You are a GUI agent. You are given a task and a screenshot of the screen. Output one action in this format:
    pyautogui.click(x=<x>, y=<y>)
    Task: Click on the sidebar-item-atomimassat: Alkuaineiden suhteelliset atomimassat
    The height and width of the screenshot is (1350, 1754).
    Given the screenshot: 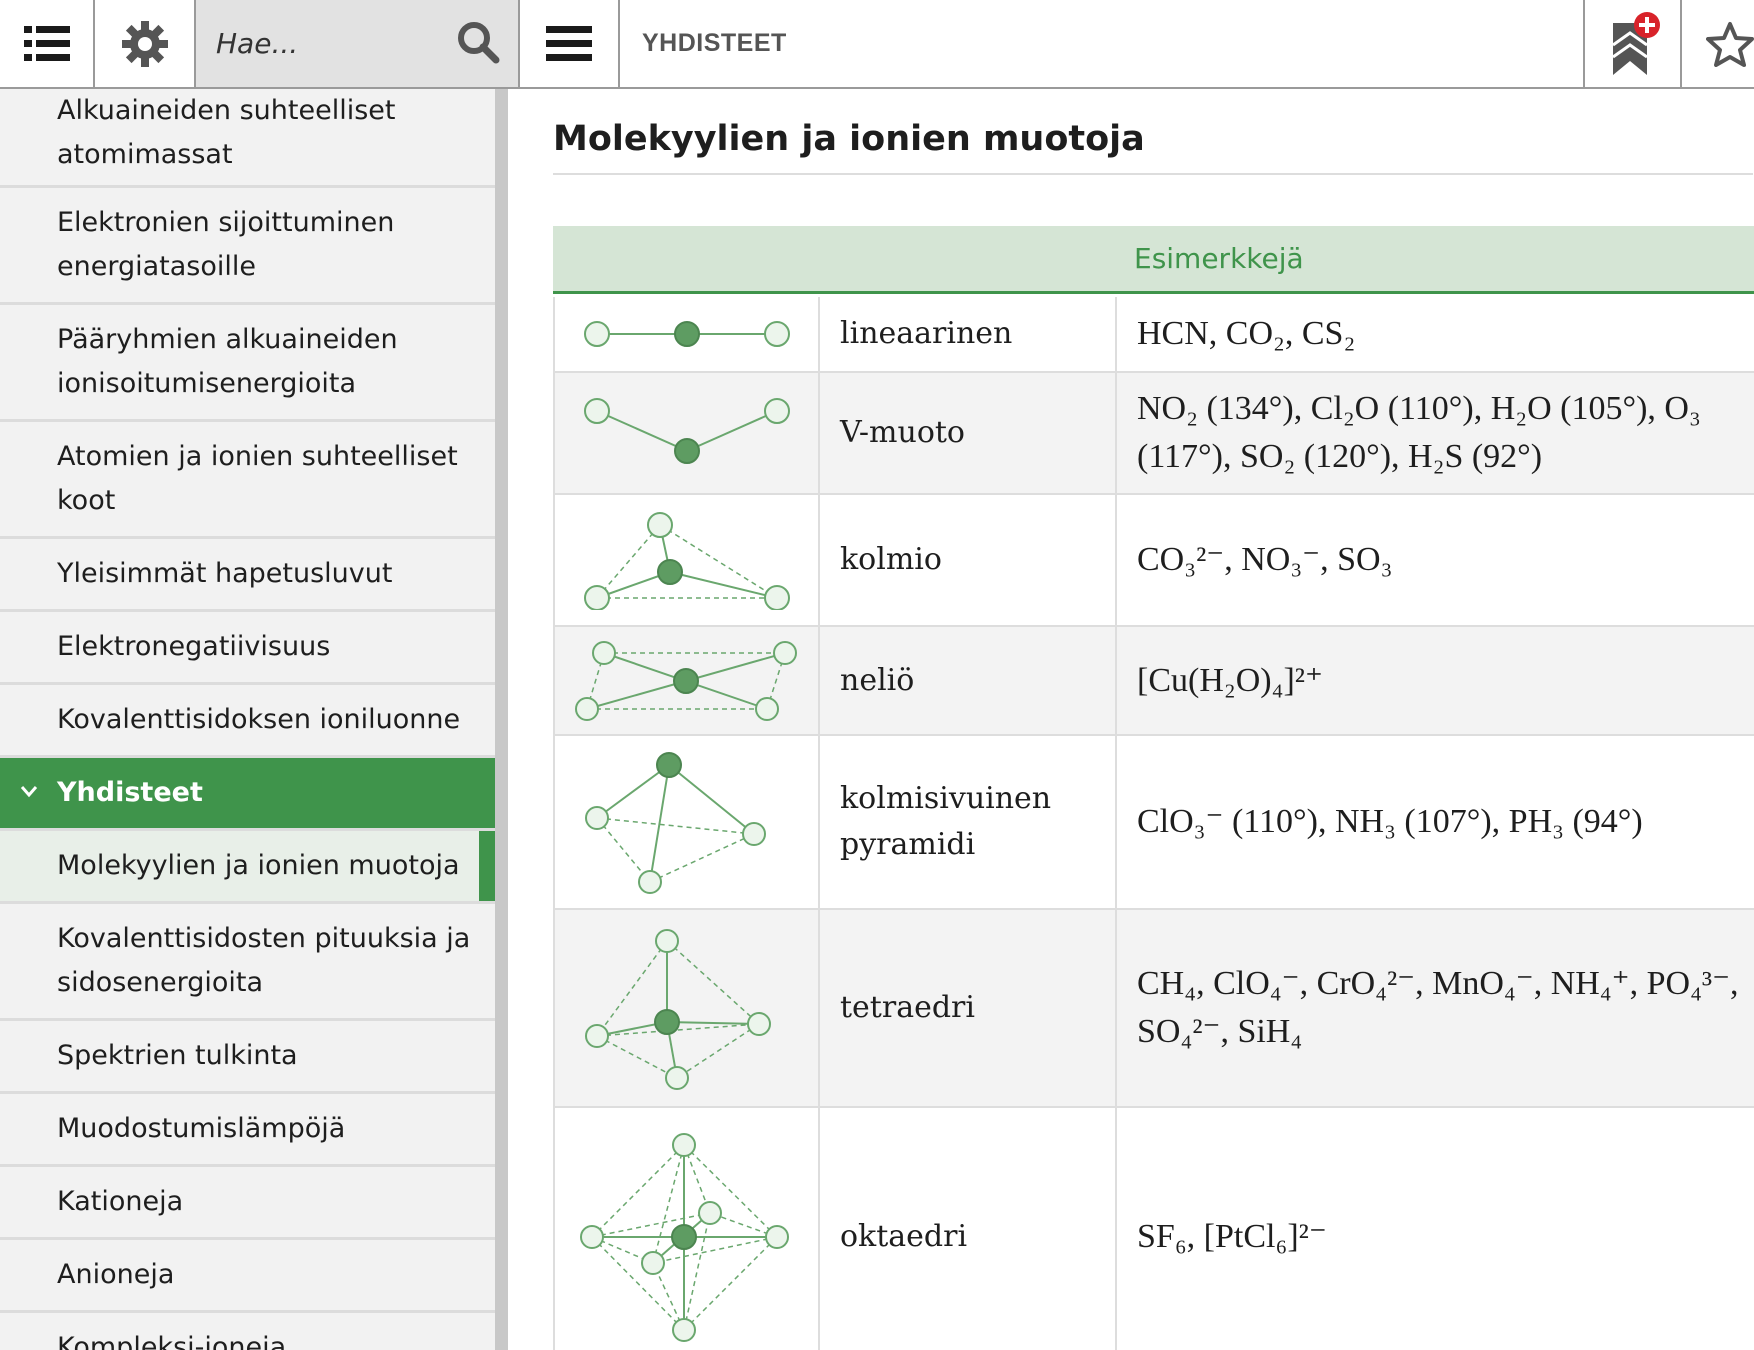 What is the action you would take?
    pyautogui.click(x=254, y=138)
    